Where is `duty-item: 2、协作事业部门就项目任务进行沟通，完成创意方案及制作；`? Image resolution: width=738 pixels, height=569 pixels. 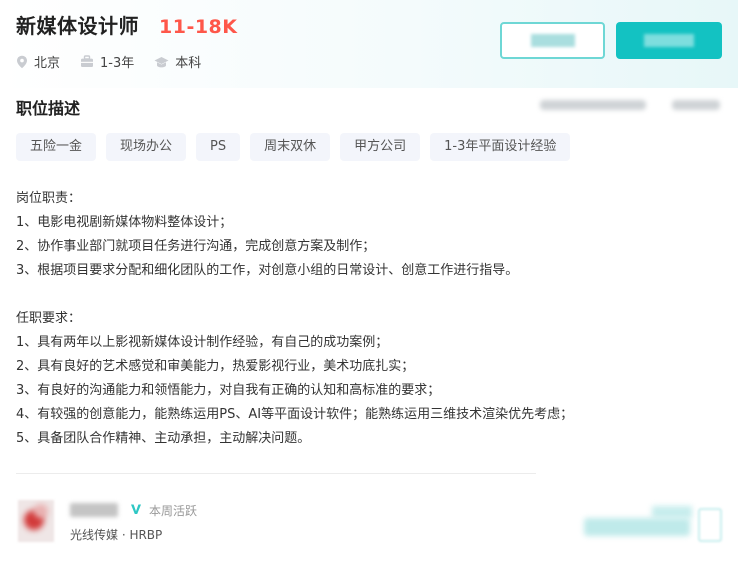
duty-item: 2、协作事业部门就项目任务进行沟通，完成创意方案及制作； is located at coordinates (196, 246).